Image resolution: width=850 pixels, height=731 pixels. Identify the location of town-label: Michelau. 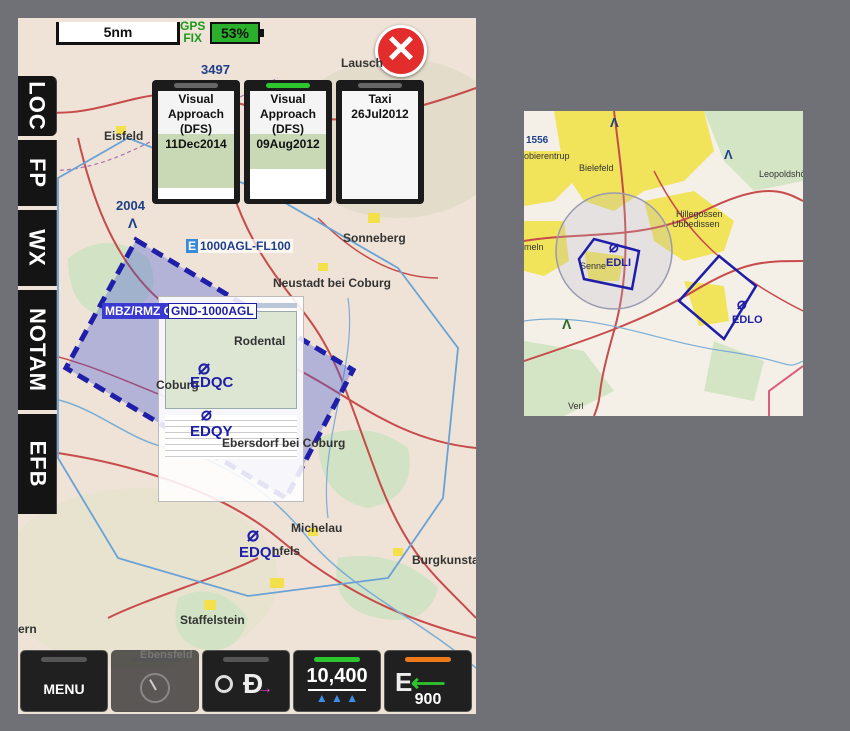
(317, 528).